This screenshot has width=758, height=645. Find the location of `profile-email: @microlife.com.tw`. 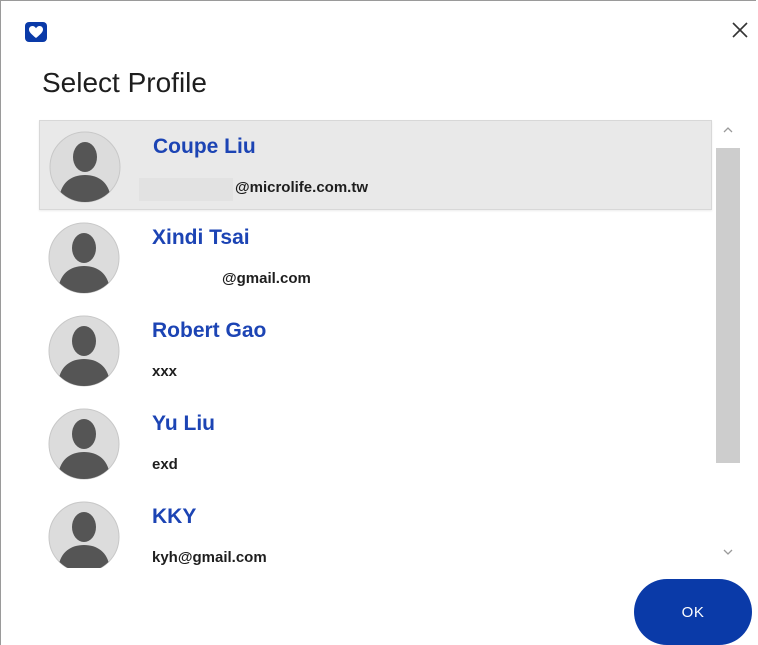

profile-email: @microlife.com.tw is located at coordinates (301, 187).